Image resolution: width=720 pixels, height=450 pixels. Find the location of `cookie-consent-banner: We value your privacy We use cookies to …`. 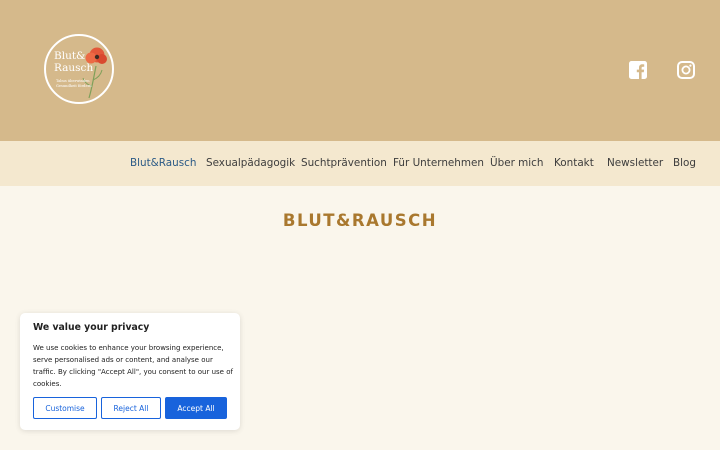

cookie-consent-banner: We value your privacy We use cookies to … is located at coordinates (130, 371).